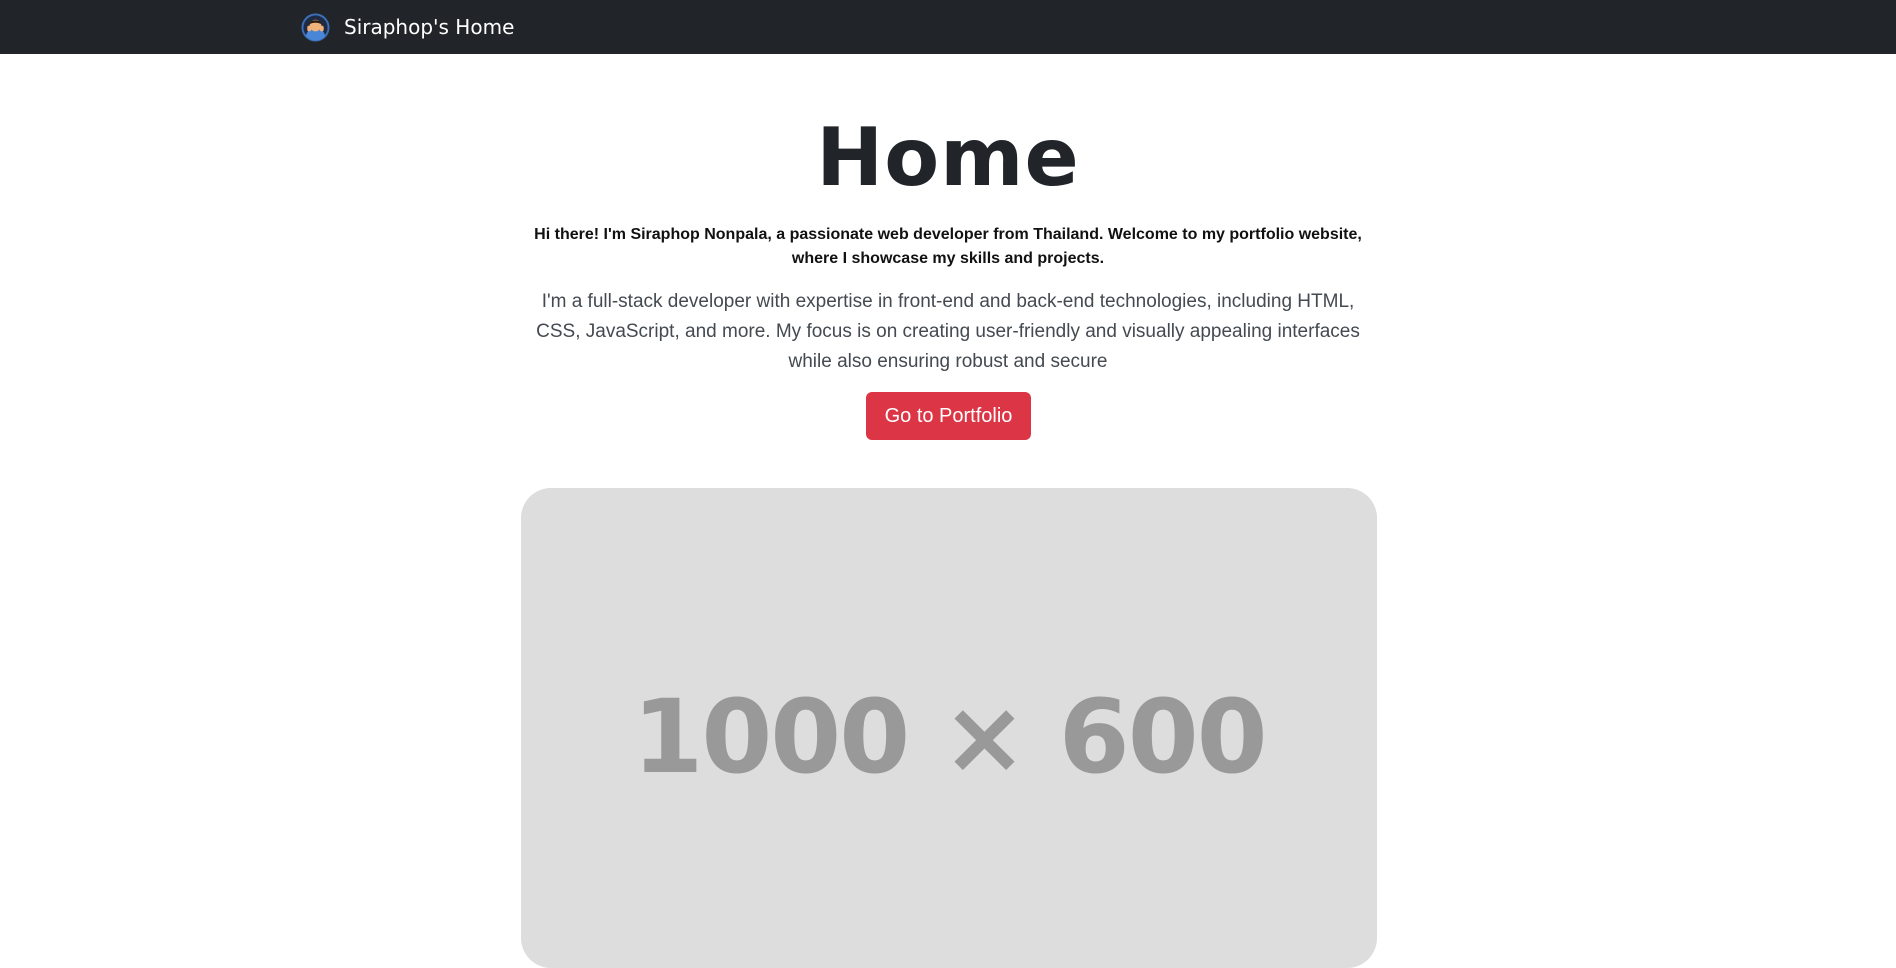  What do you see at coordinates (429, 27) in the screenshot?
I see `brand-title: Siraphop's Home` at bounding box center [429, 27].